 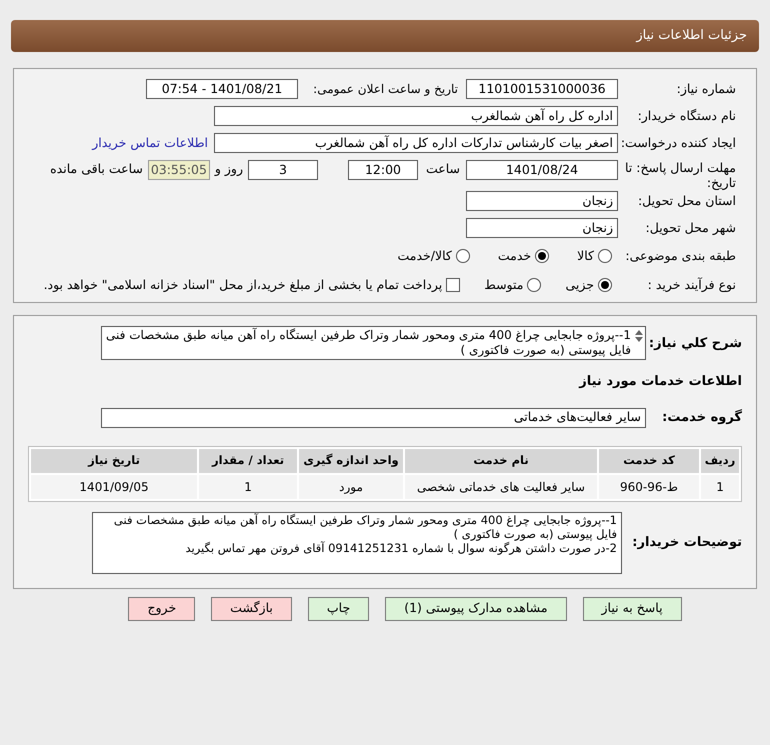 I want to click on checkbox, so click(x=453, y=285).